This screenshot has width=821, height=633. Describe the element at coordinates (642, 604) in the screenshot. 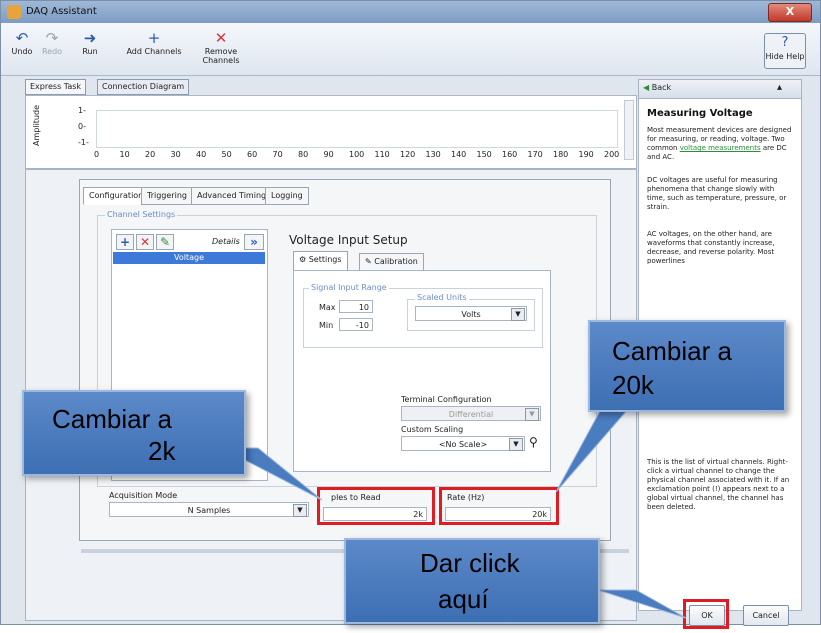

I see `callout-pointer-ok` at that location.